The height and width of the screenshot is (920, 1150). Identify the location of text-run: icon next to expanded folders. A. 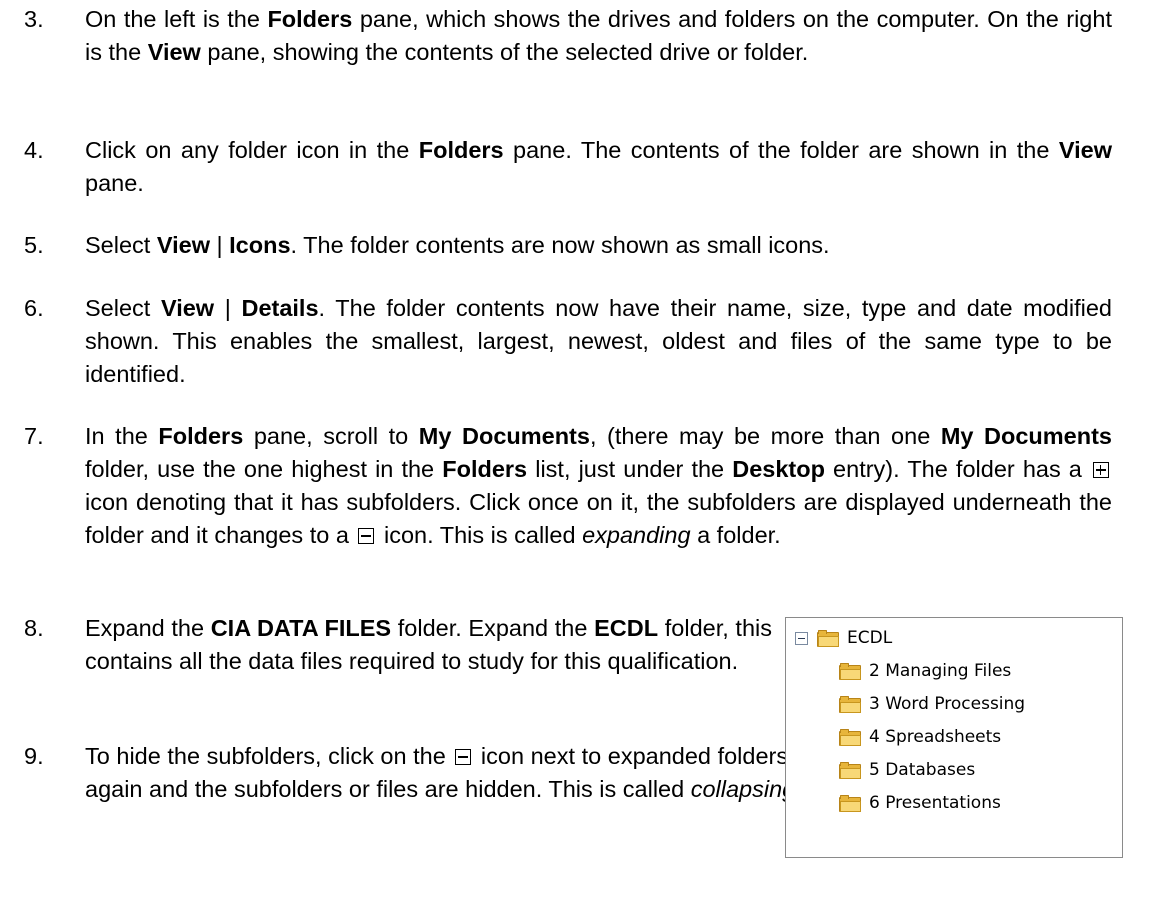
(647, 756).